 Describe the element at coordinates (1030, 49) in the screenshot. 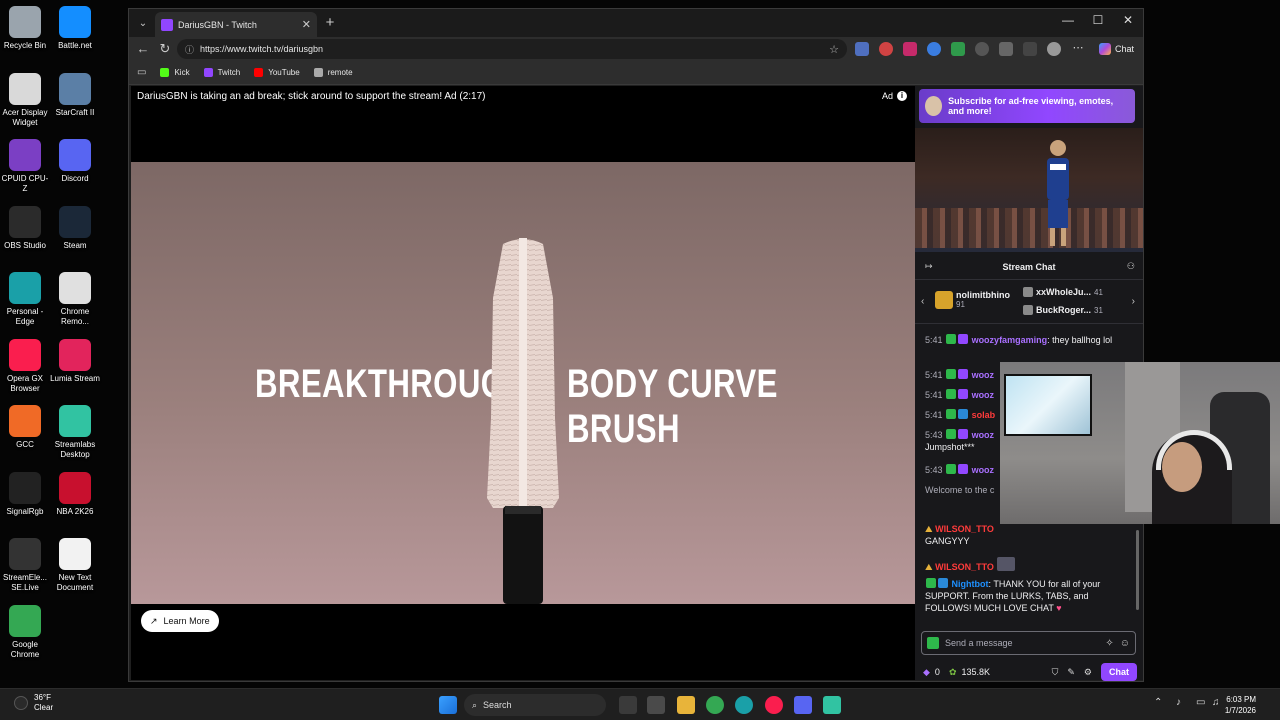

I see `favorites-icon` at that location.